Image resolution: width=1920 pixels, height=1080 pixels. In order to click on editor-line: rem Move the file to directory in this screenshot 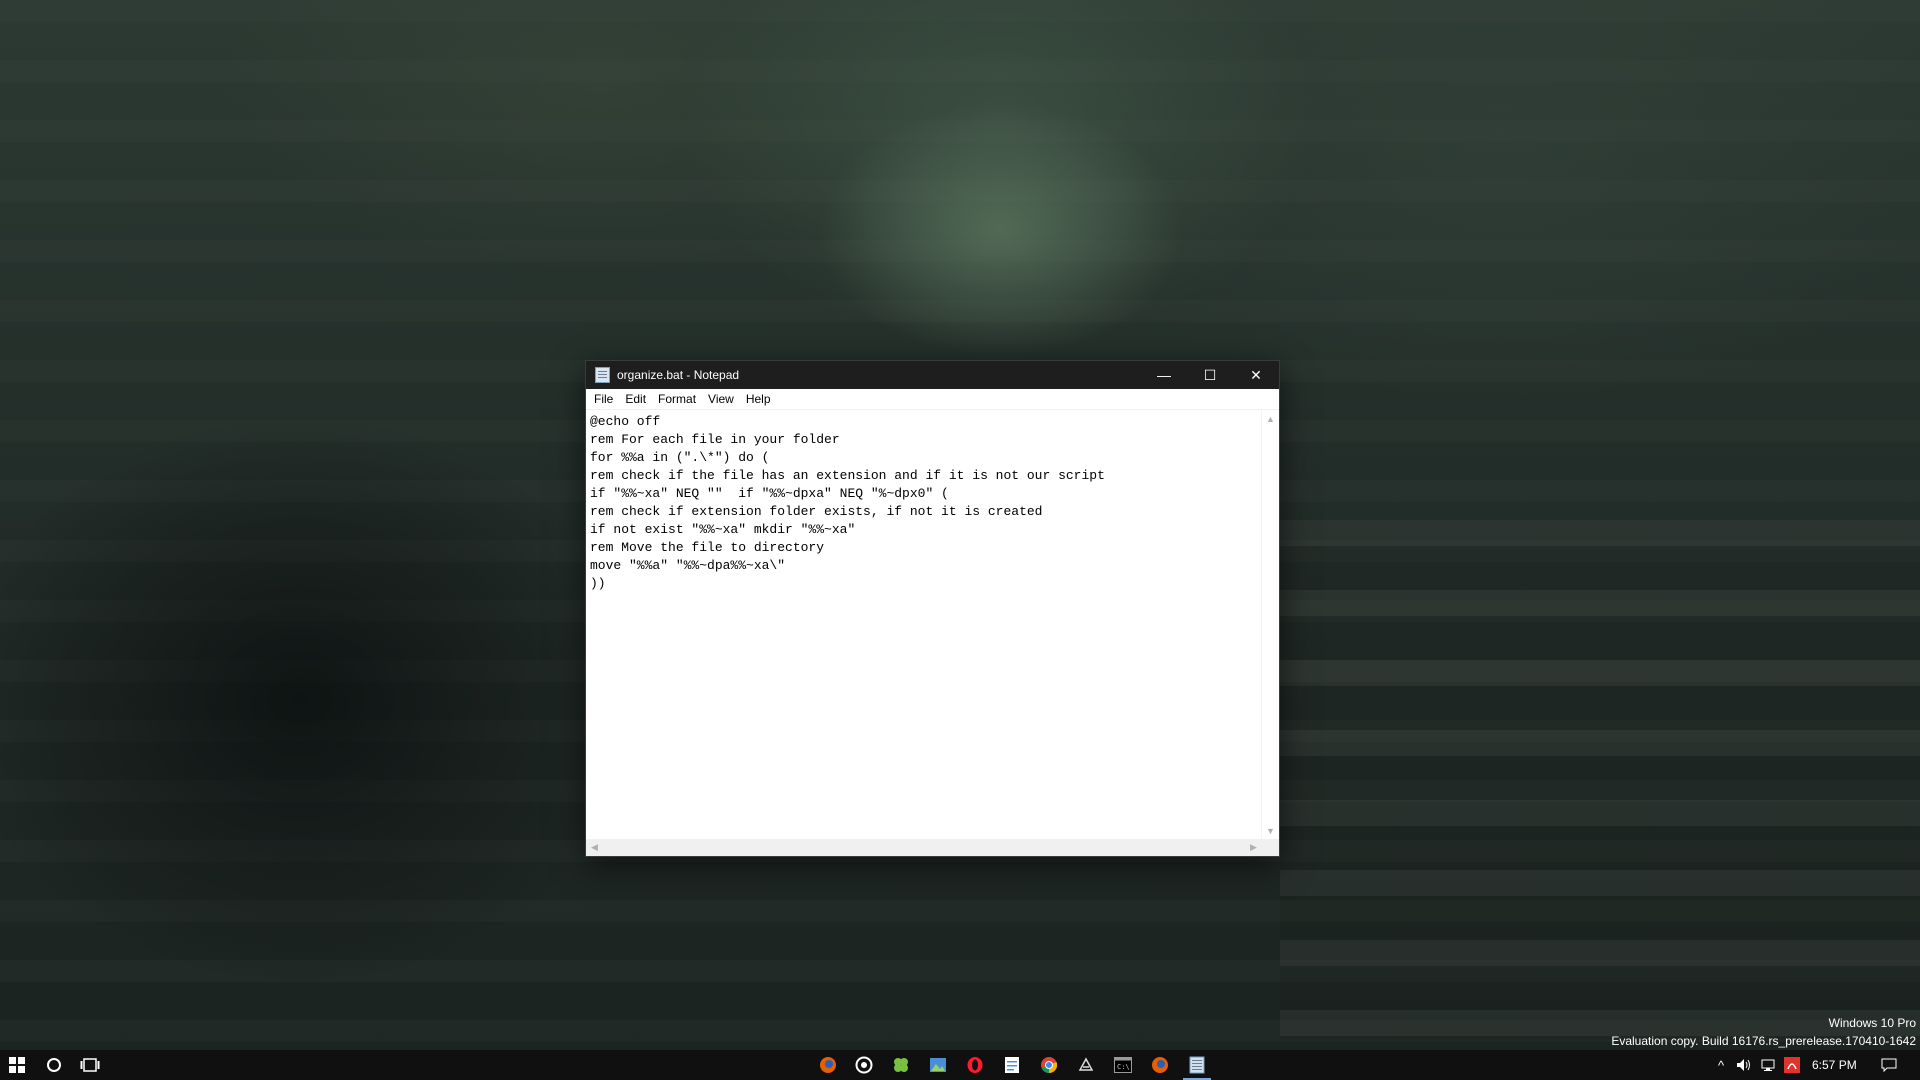, I will do `click(707, 547)`.